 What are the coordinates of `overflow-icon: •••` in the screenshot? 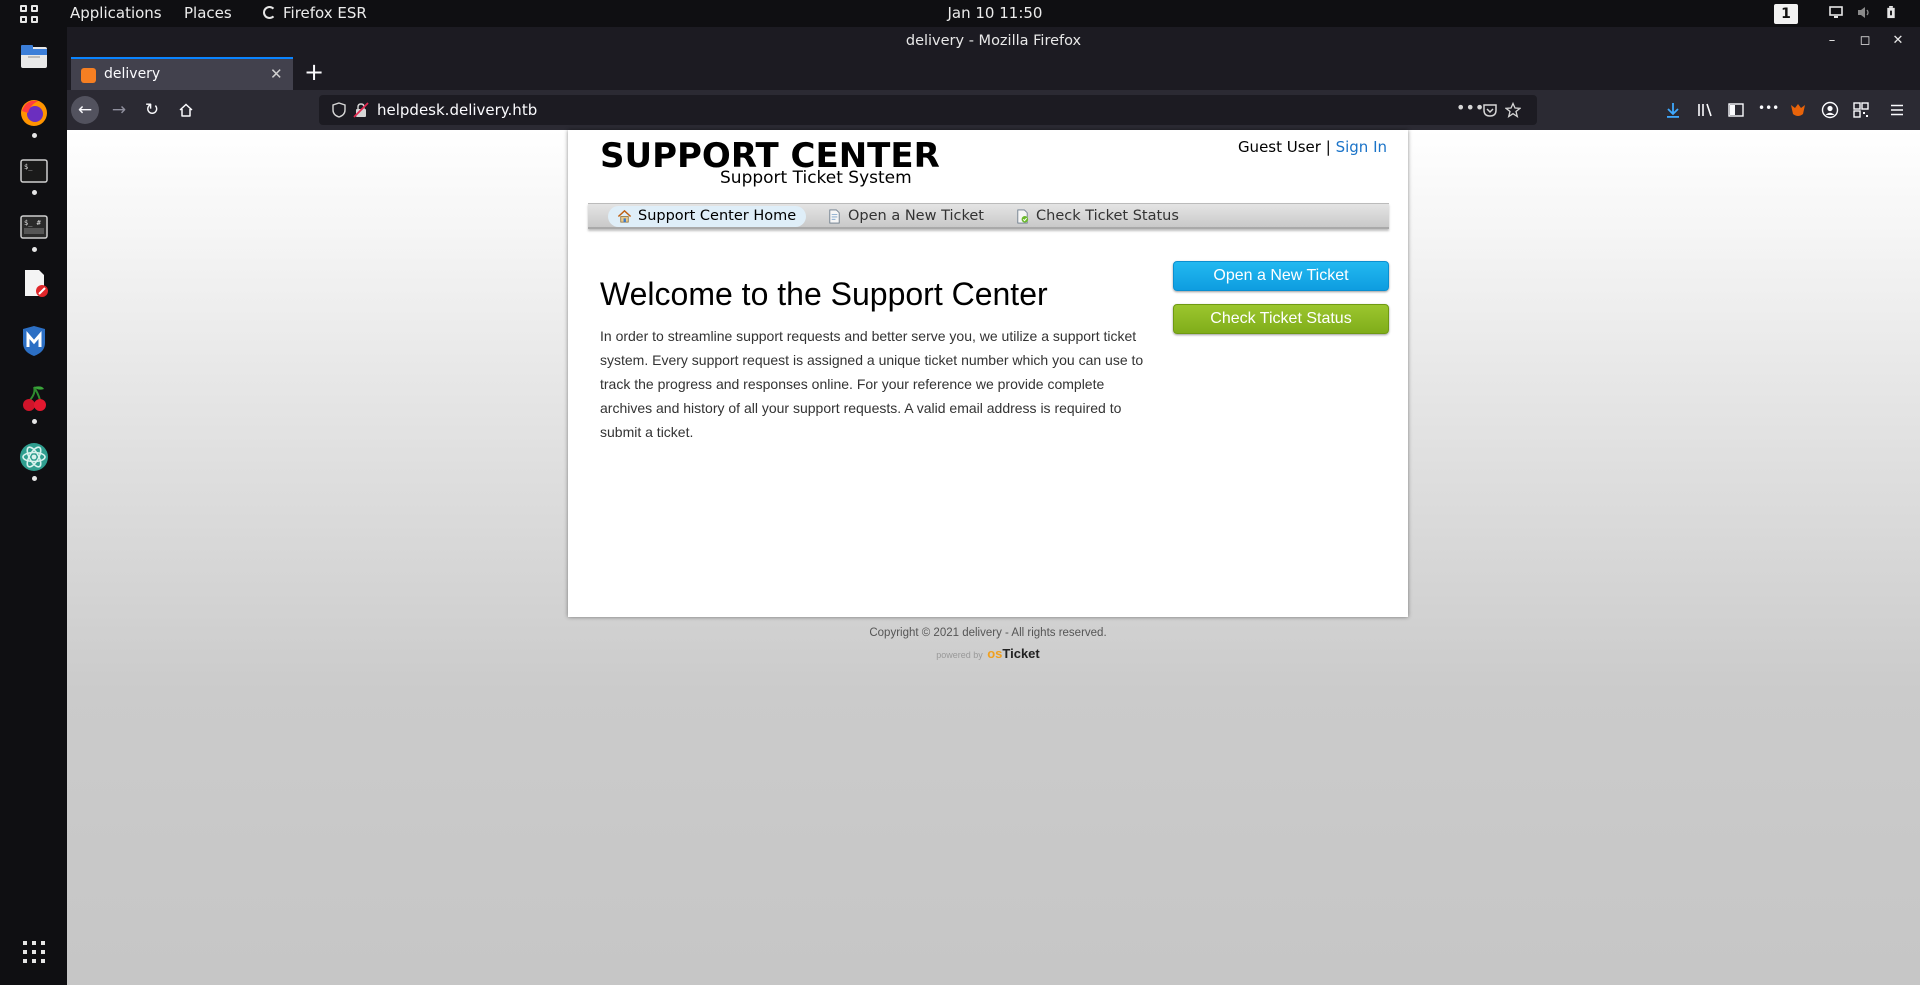 It's located at (1768, 108).